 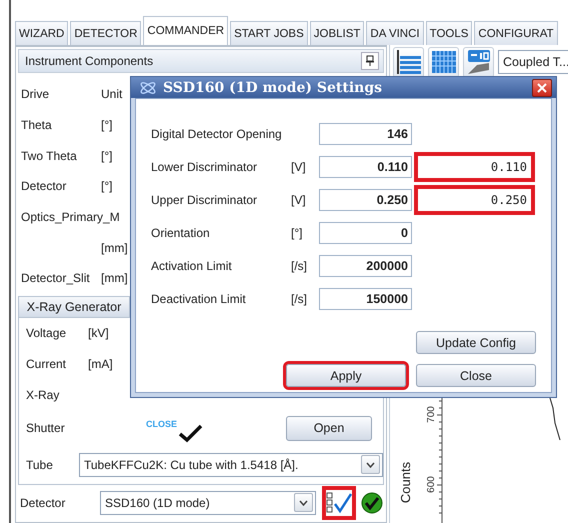 I want to click on value-field: 150000, so click(x=365, y=299).